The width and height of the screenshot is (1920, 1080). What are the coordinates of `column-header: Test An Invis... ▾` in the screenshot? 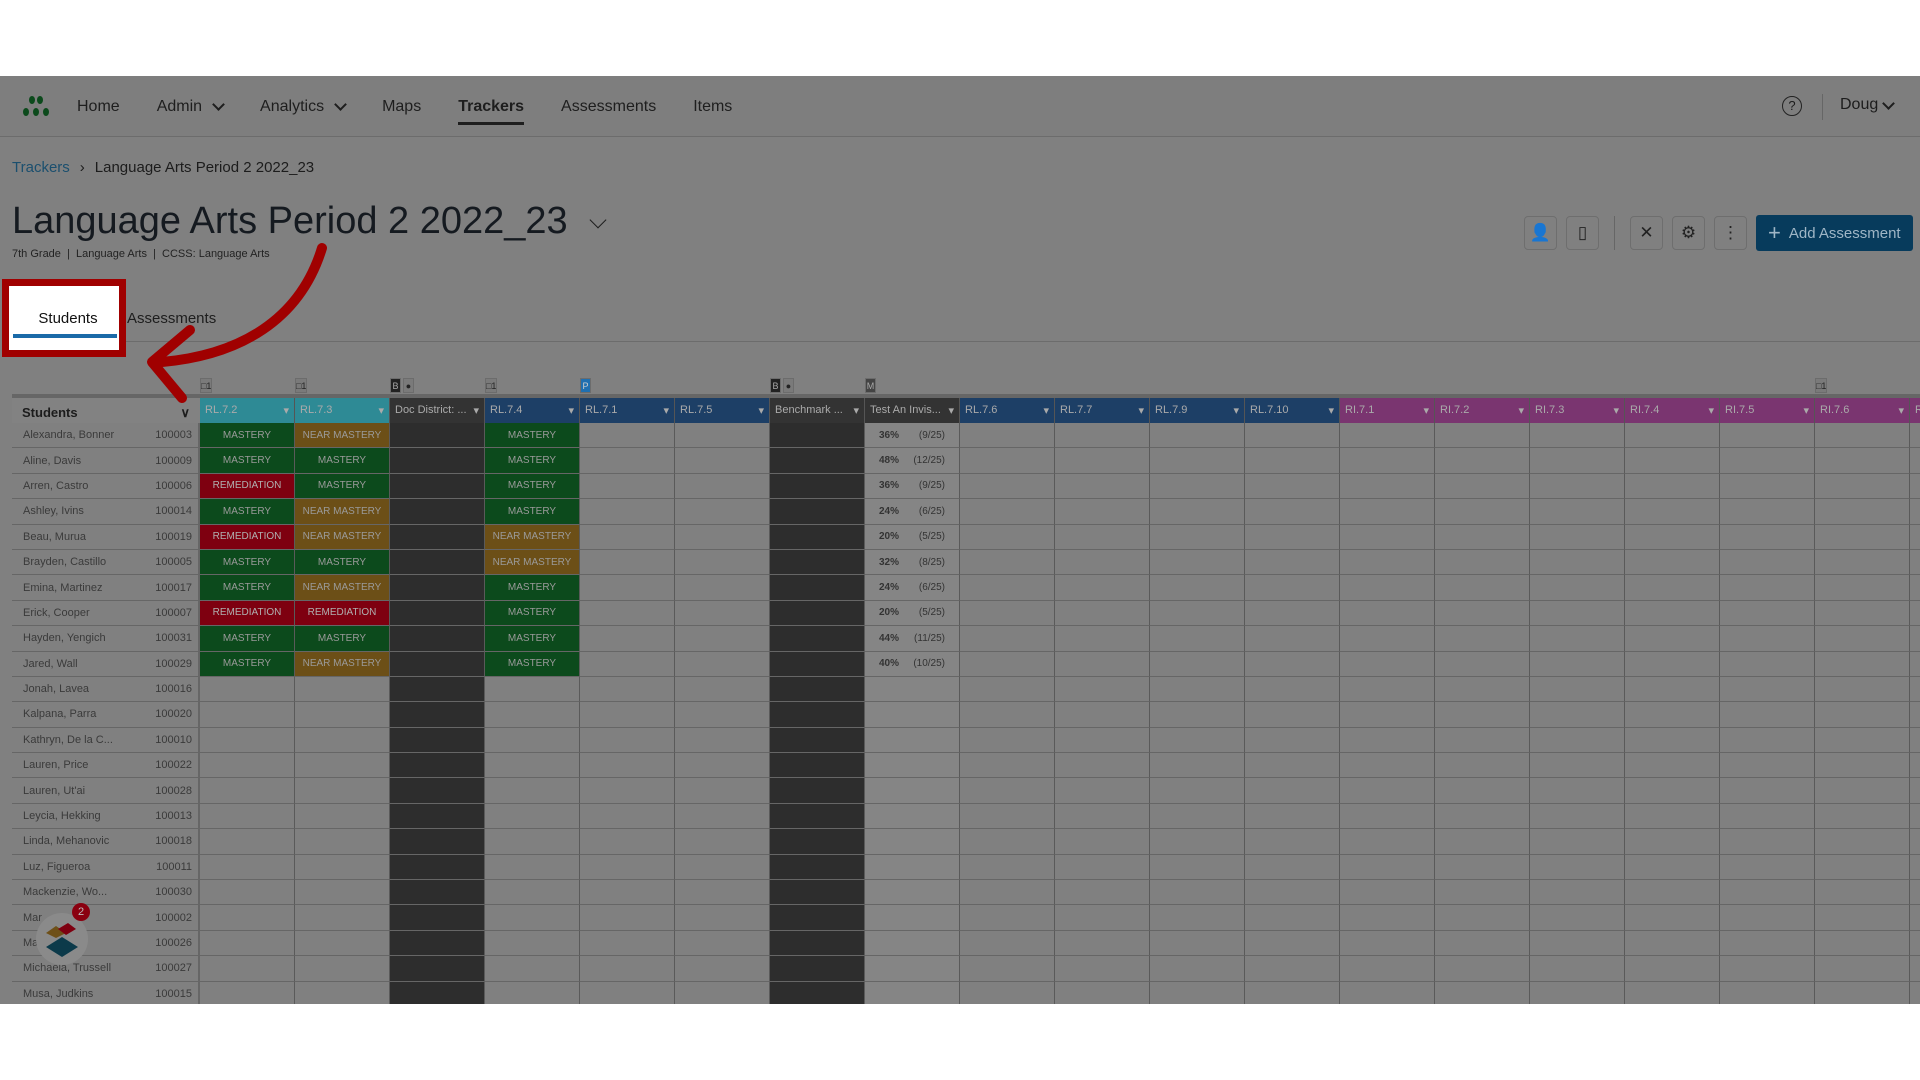 It's located at (912, 410).